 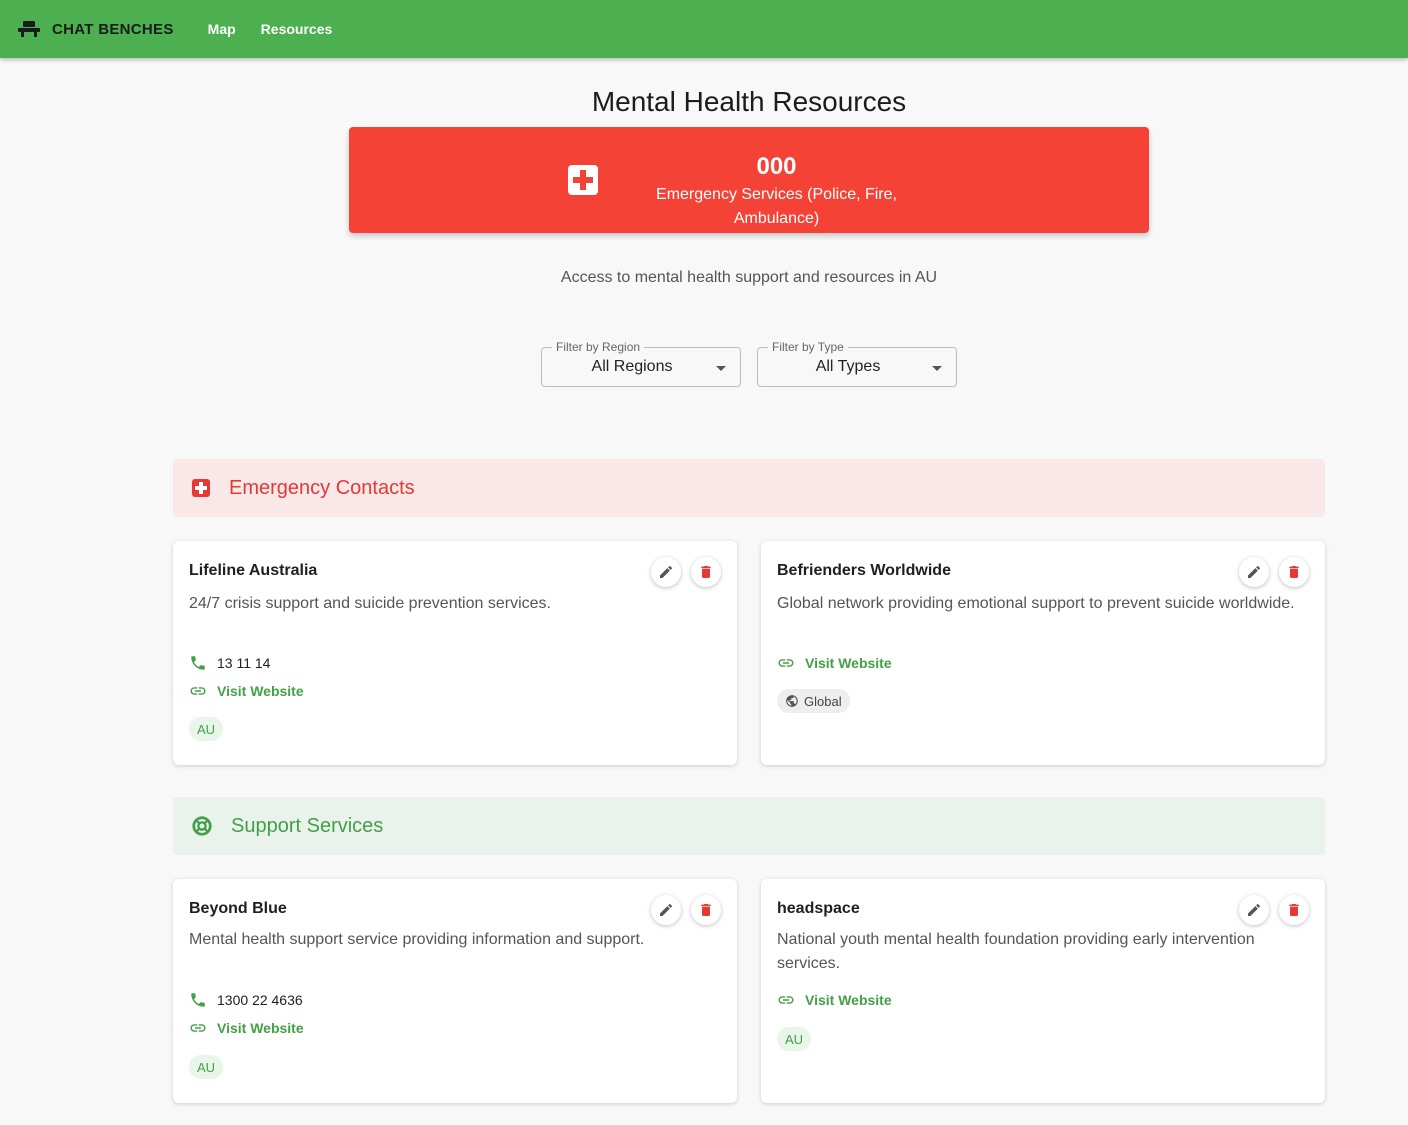 I want to click on type-filter-select: Filter by Type All Types, so click(x=857, y=363).